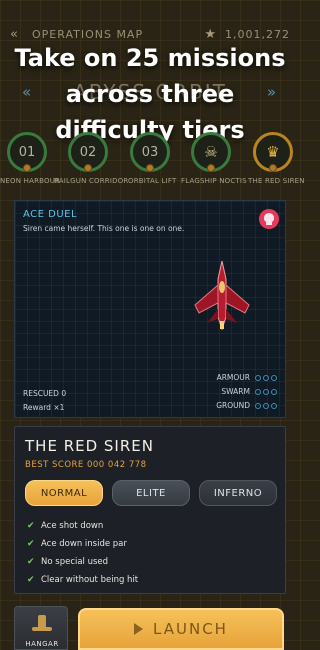 The width and height of the screenshot is (320, 650). I want to click on threat-label: GROUND, so click(233, 405).